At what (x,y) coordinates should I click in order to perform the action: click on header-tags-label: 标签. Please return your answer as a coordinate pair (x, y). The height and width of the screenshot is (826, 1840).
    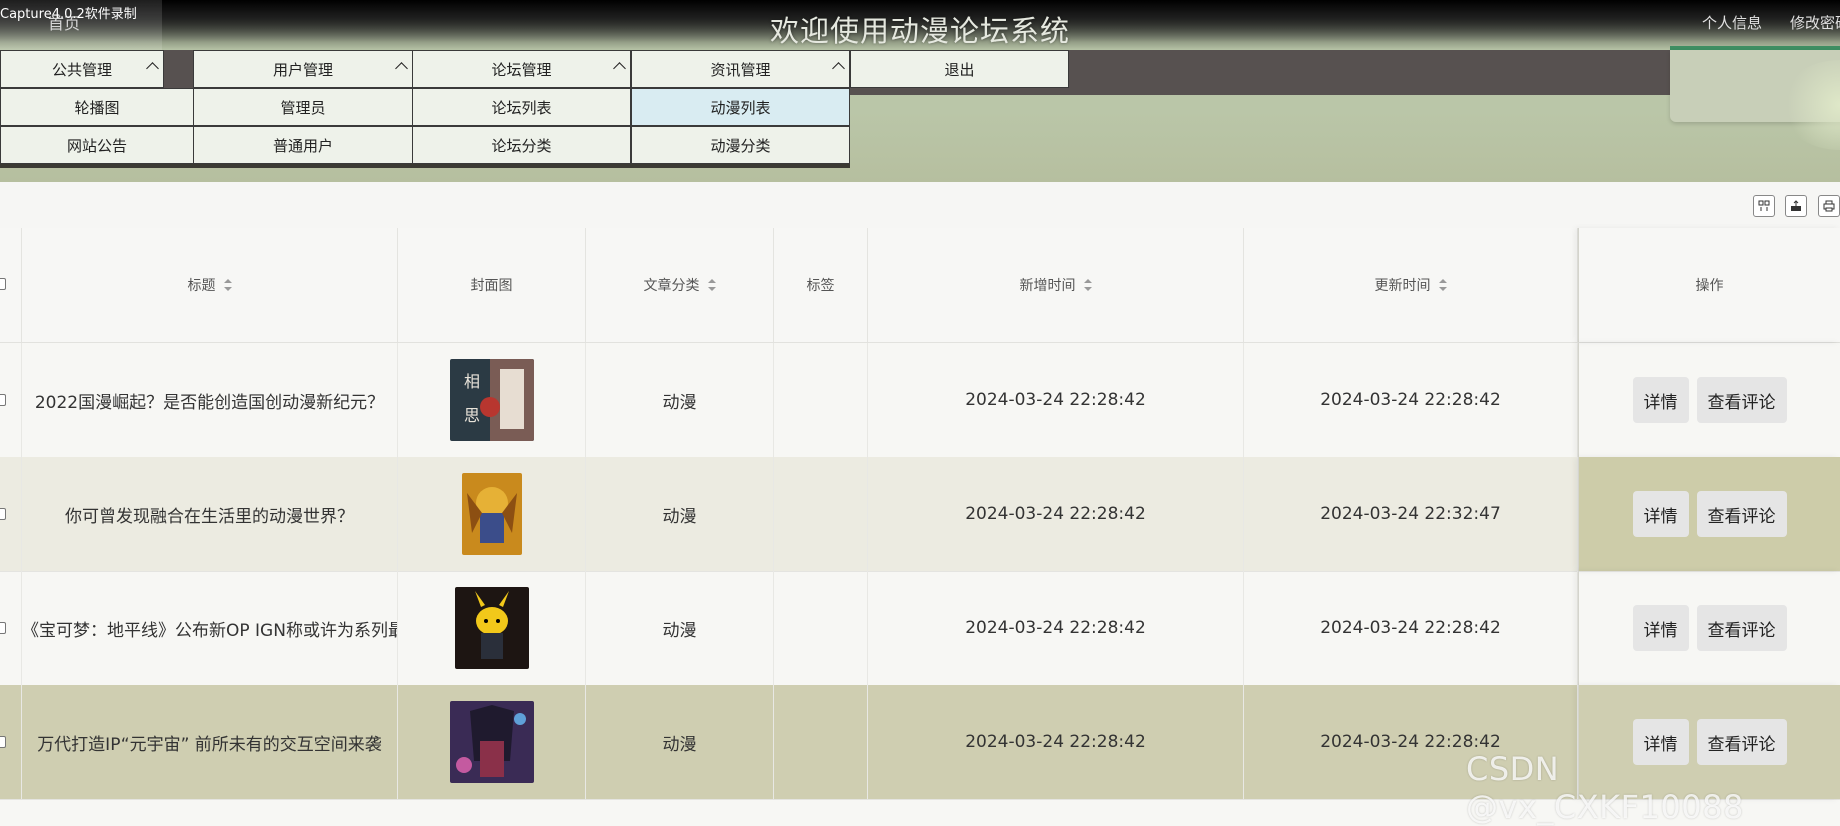
    Looking at the image, I should click on (820, 286).